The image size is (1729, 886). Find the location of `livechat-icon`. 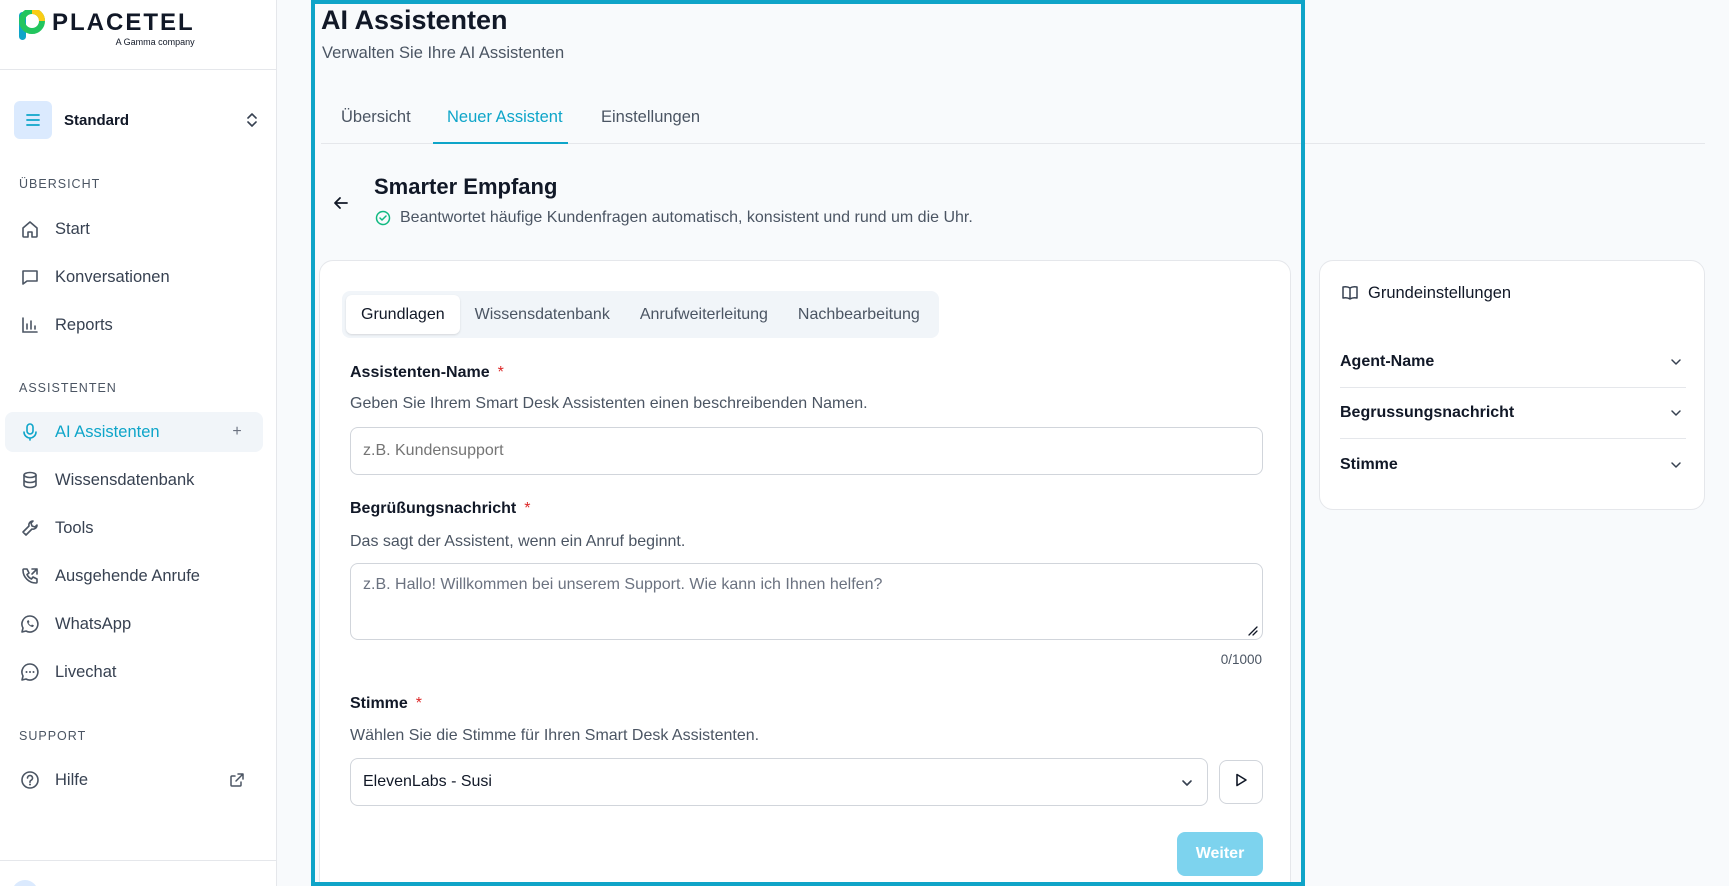

livechat-icon is located at coordinates (30, 672).